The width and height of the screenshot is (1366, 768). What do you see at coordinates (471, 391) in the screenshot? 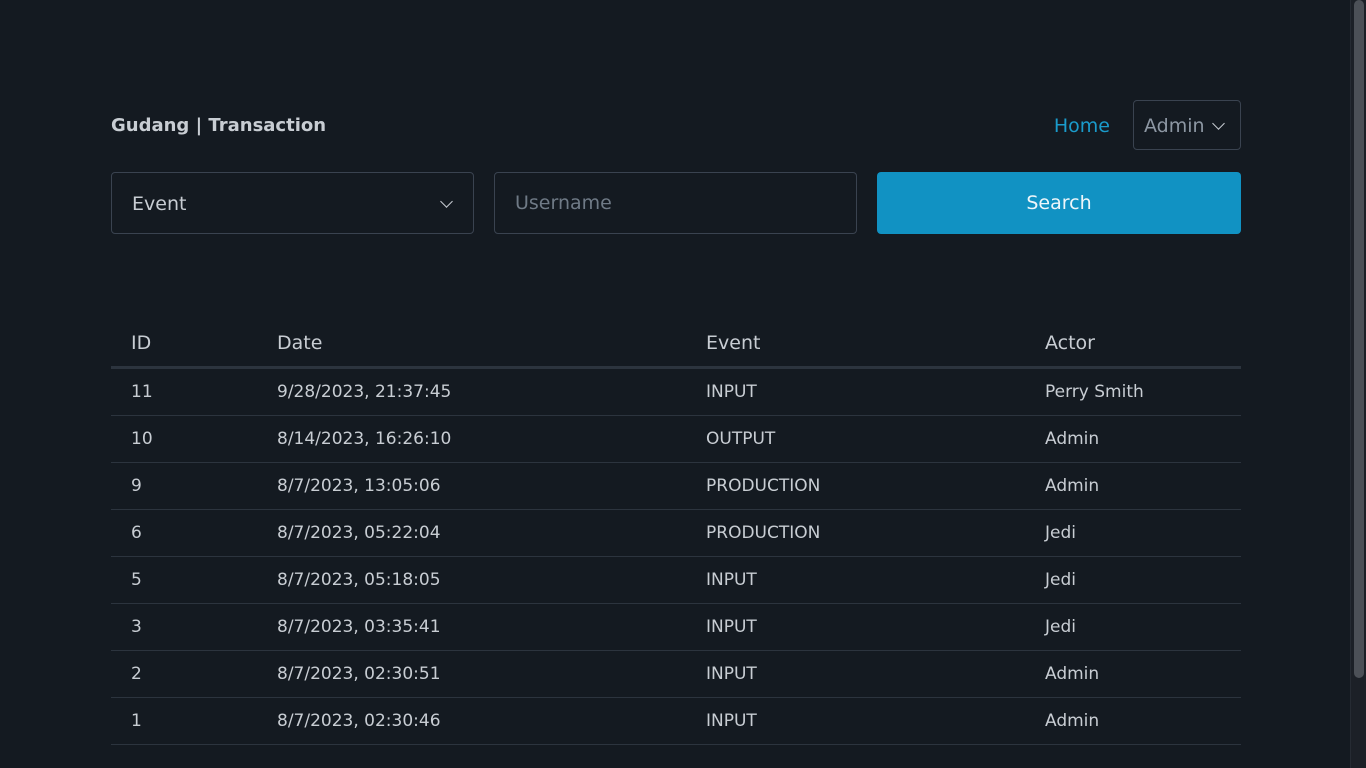
I see `cell-date: 9/28/2023, 21:37:45` at bounding box center [471, 391].